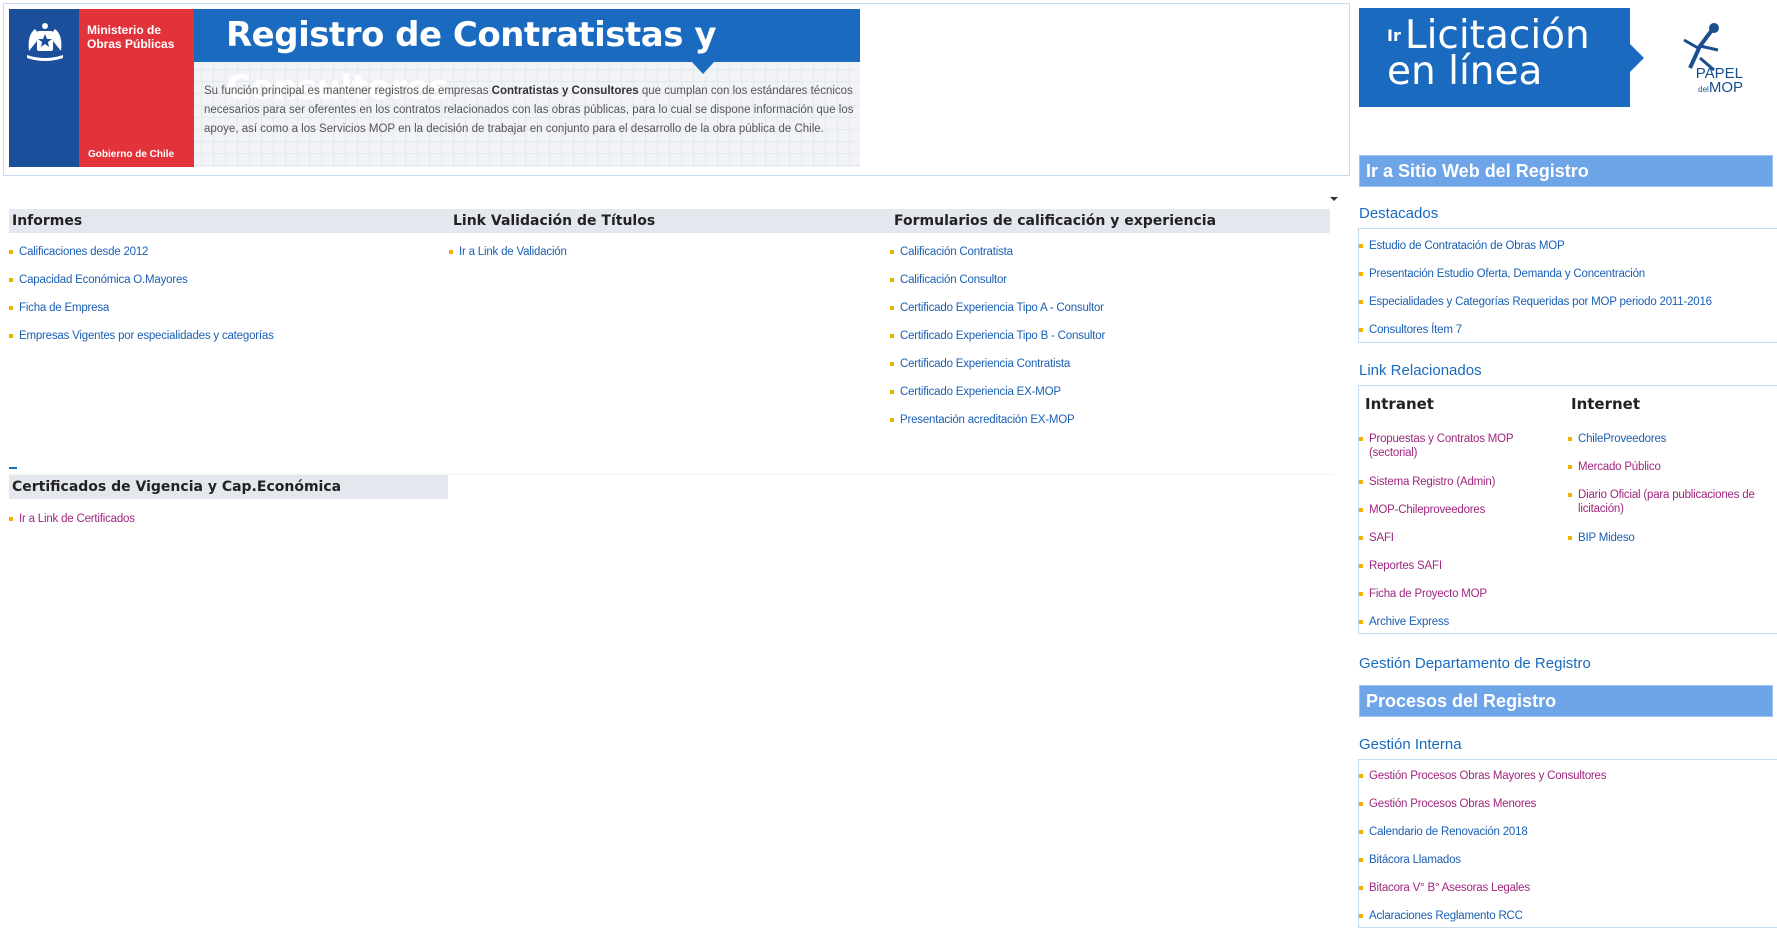 This screenshot has height=946, width=1777. Describe the element at coordinates (1566, 171) in the screenshot. I see `sitio-web-registro-link: Ir a Sitio Web del Registro` at that location.